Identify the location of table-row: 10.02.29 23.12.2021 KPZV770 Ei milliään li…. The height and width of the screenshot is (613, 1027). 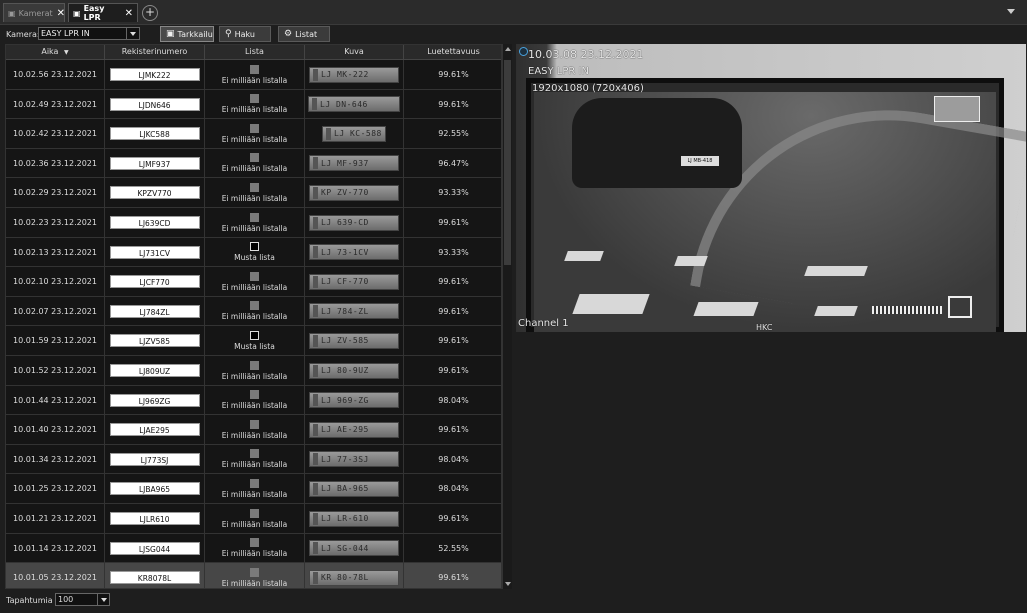
(253, 193).